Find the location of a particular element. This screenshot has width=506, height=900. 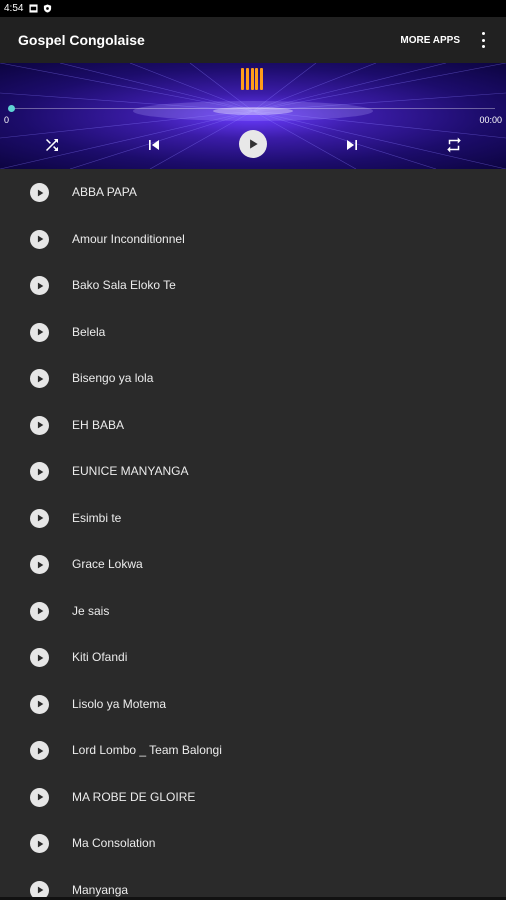

song-list-item: Esimbi te is located at coordinates (253, 518).